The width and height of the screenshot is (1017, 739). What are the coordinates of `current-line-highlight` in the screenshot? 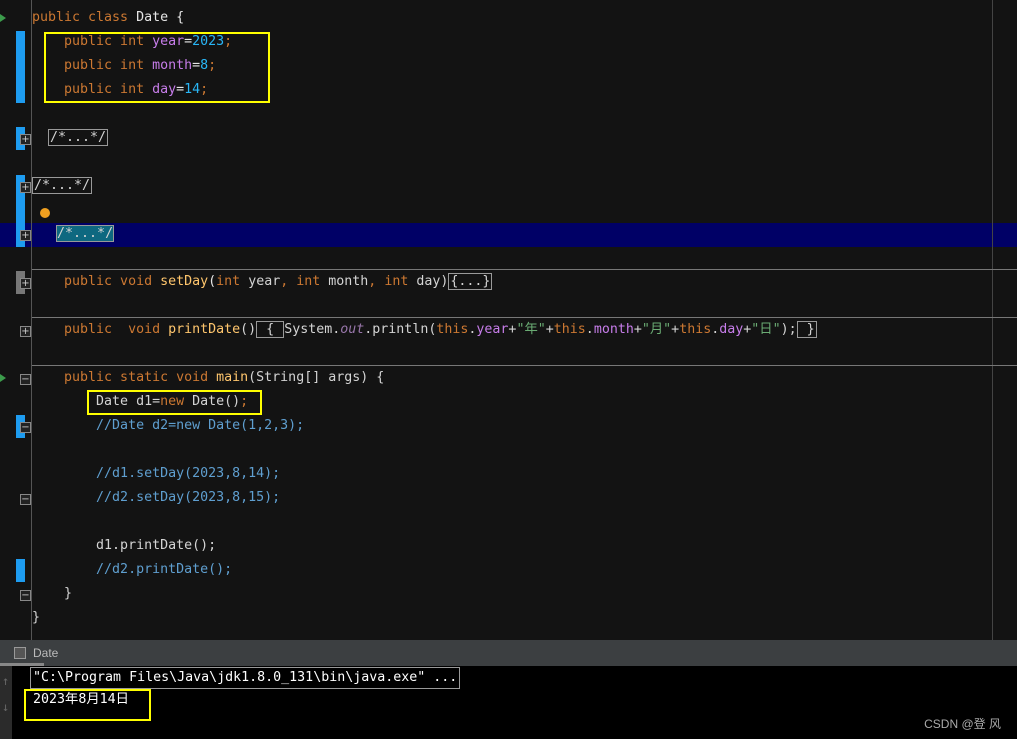 It's located at (508, 235).